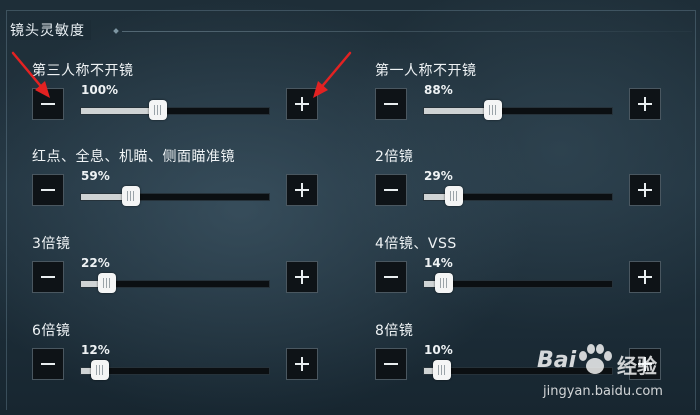 The width and height of the screenshot is (700, 415). I want to click on setting-label: 4倍镜、VSS, so click(416, 244).